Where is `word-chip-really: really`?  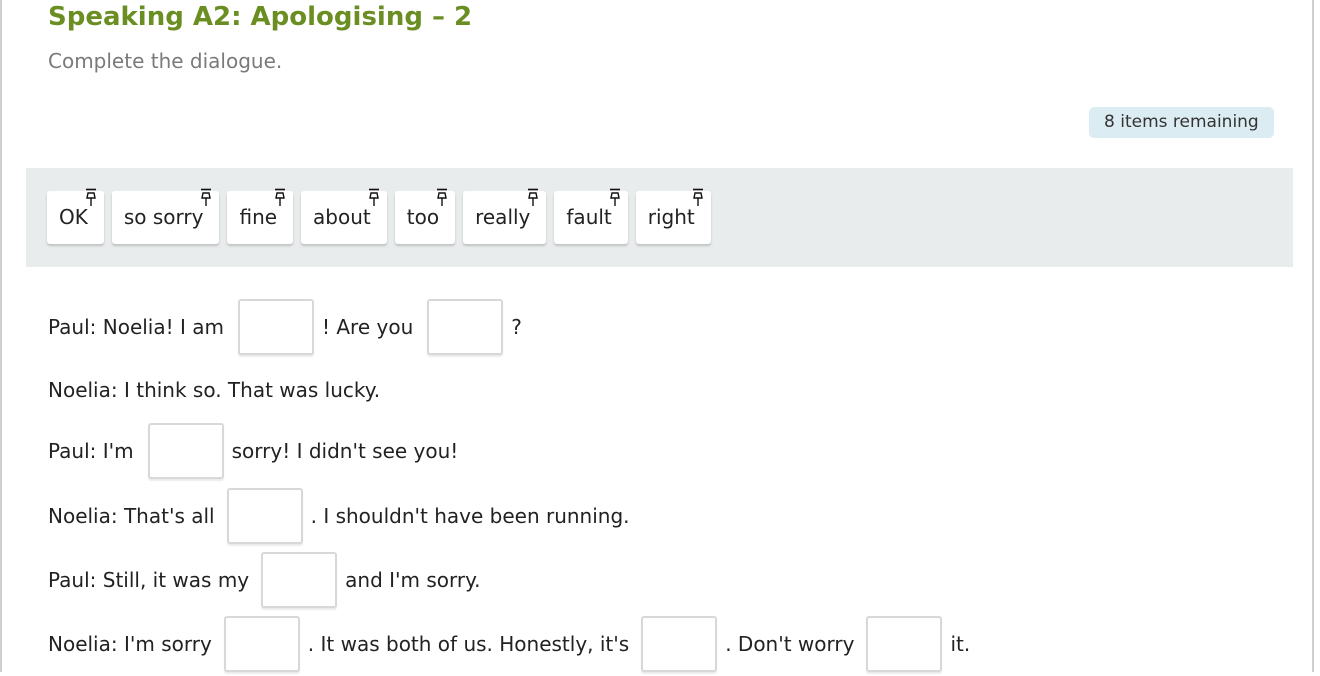 word-chip-really: really is located at coordinates (505, 216).